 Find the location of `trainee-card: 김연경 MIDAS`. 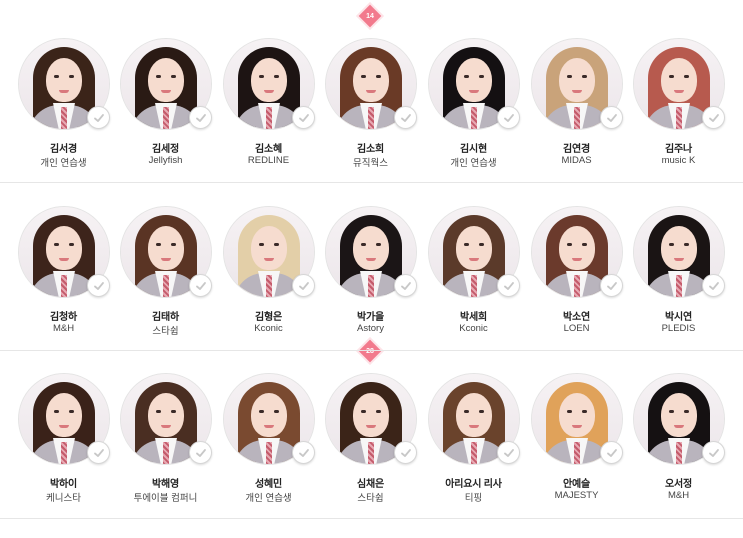

trainee-card: 김연경 MIDAS is located at coordinates (576, 113).